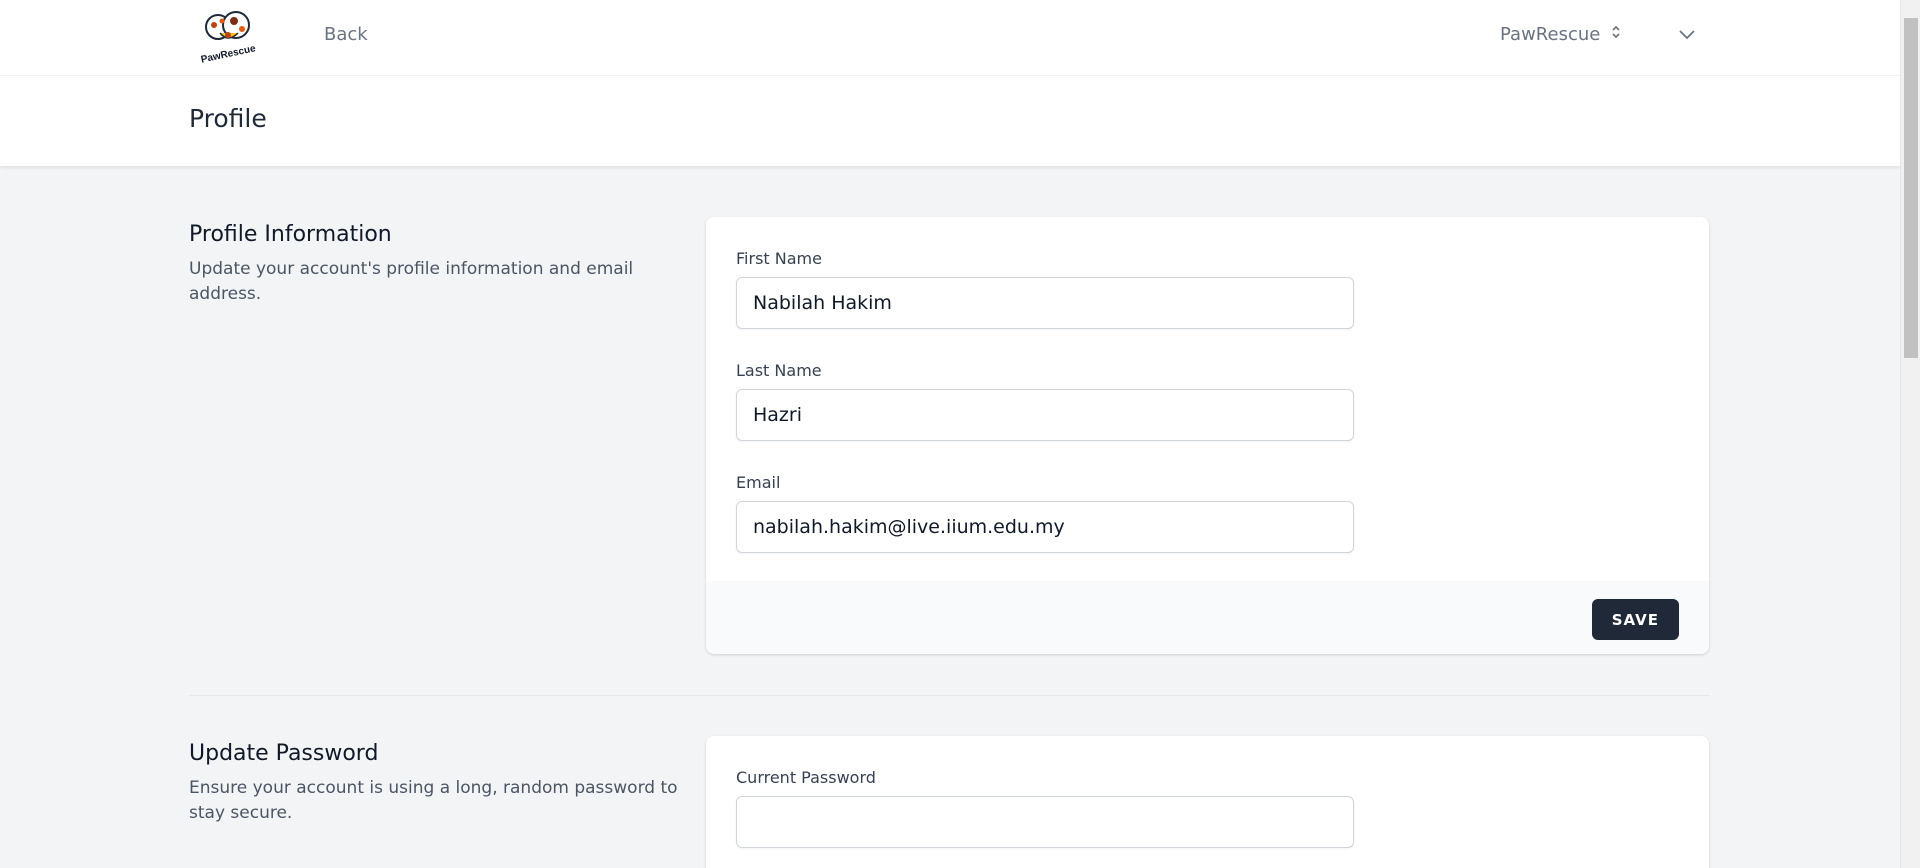 The width and height of the screenshot is (1920, 868). I want to click on svg-text: PawRescue, so click(228, 54).